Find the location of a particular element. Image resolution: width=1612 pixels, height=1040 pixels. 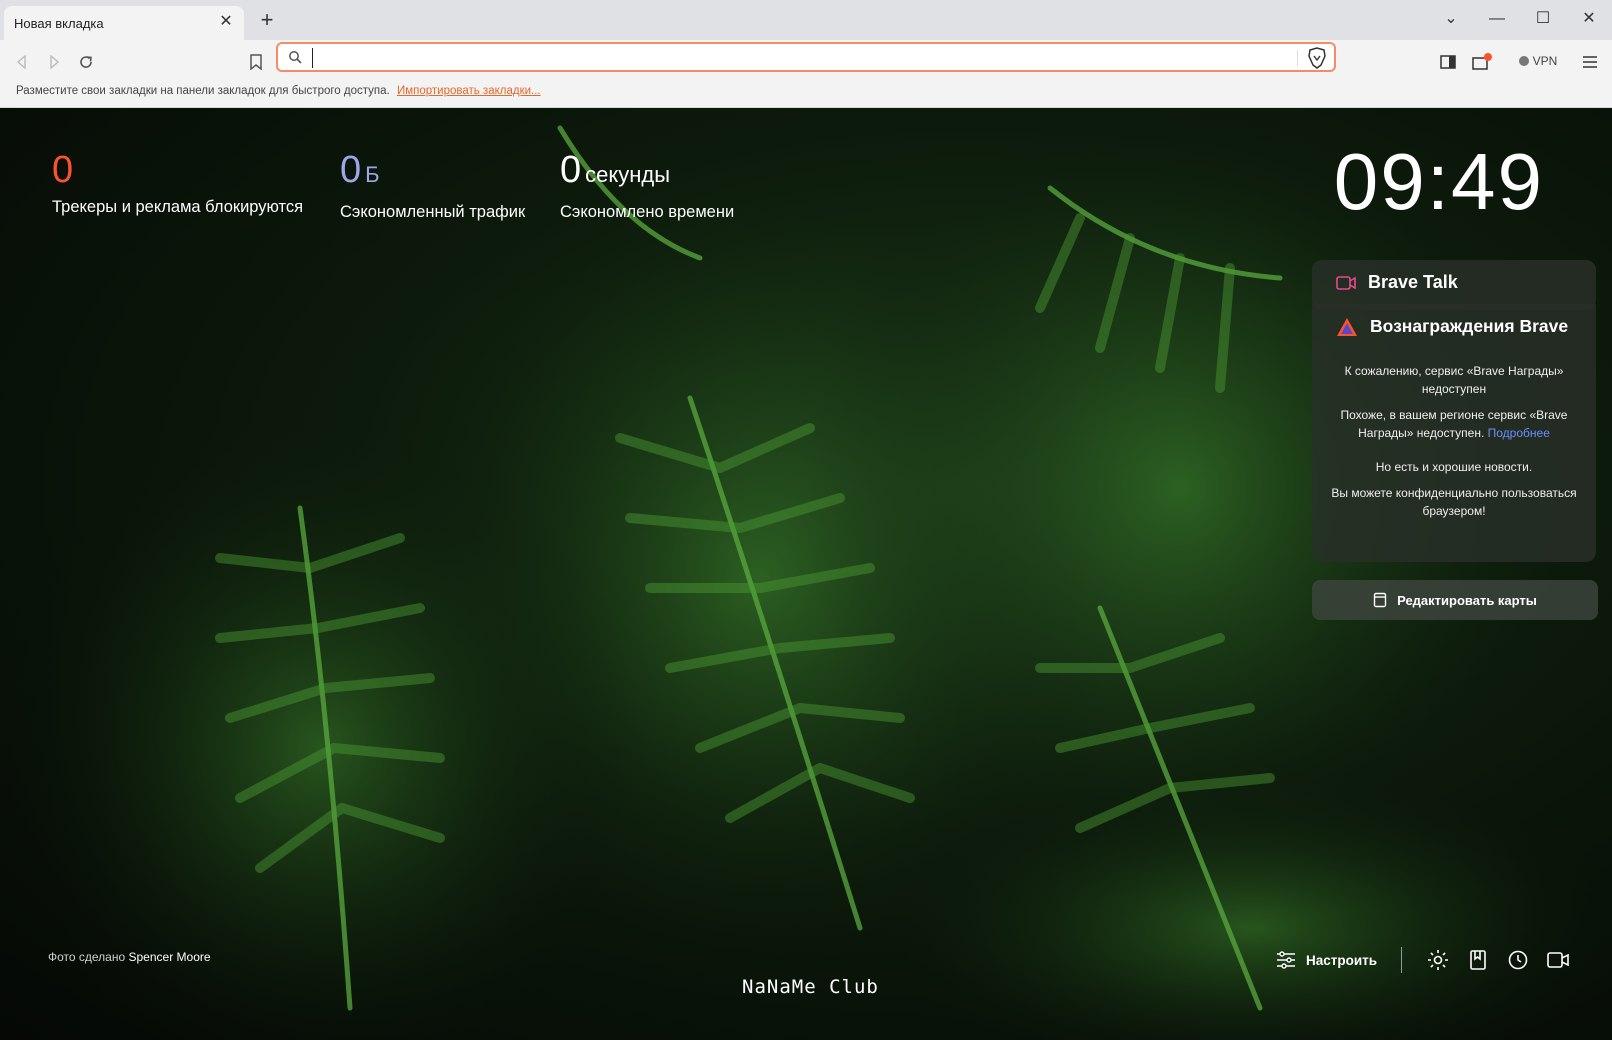

tab-search-chevron-icon: ⌄ is located at coordinates (1451, 19).